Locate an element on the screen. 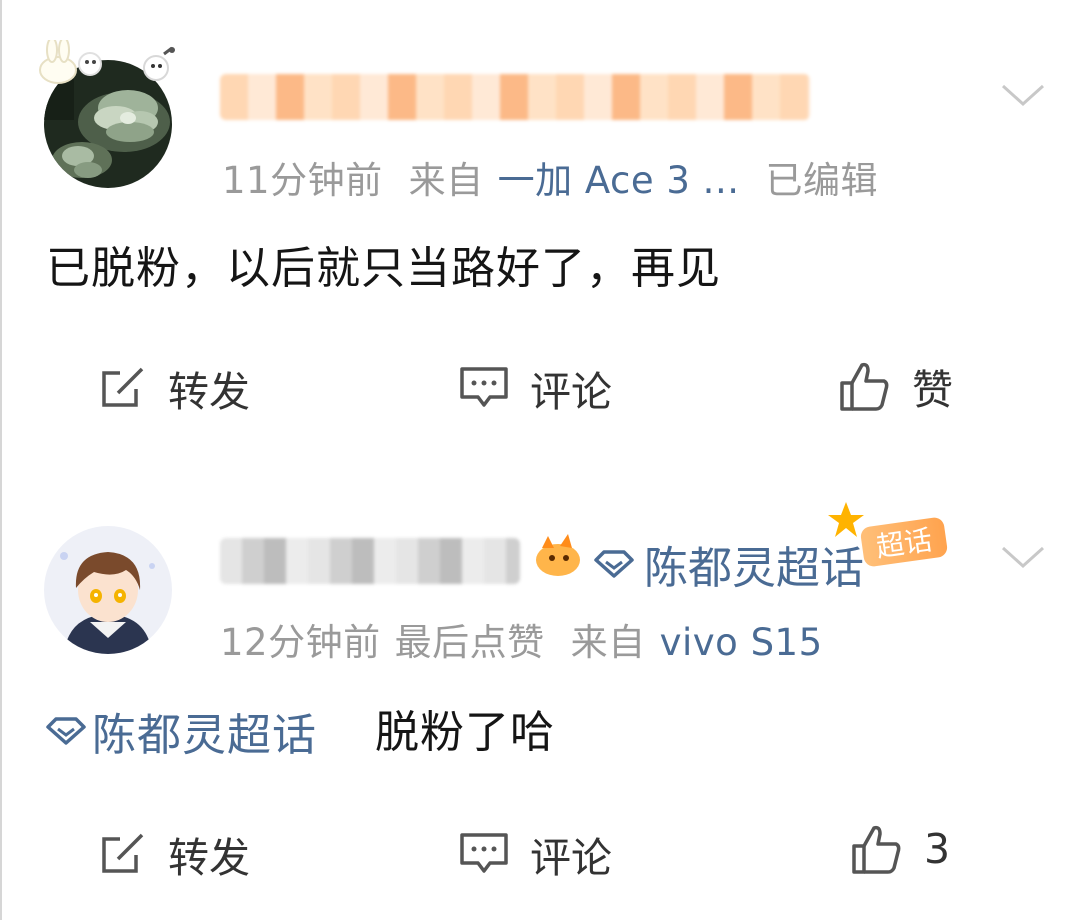  comment-text: 已脱粉，以后就只当路好了，再见 is located at coordinates (383, 268).